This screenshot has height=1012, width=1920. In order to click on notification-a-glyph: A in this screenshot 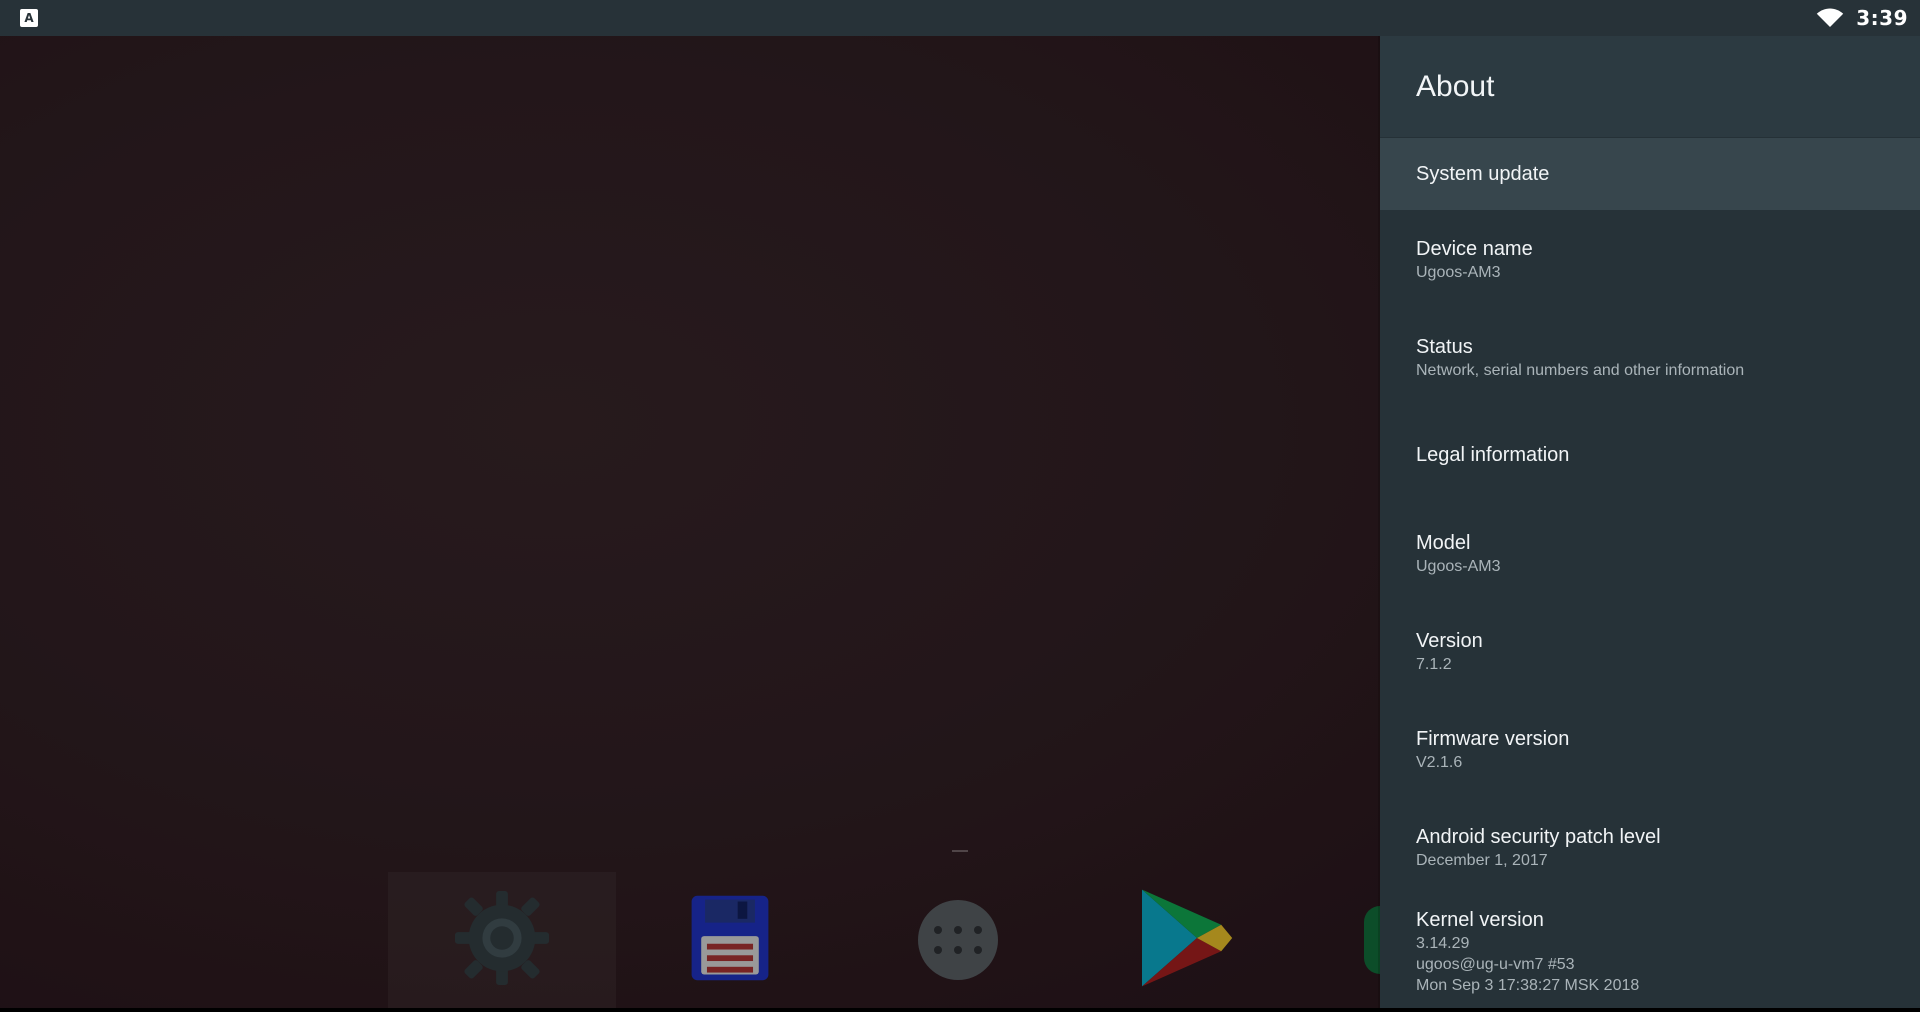, I will do `click(29, 18)`.